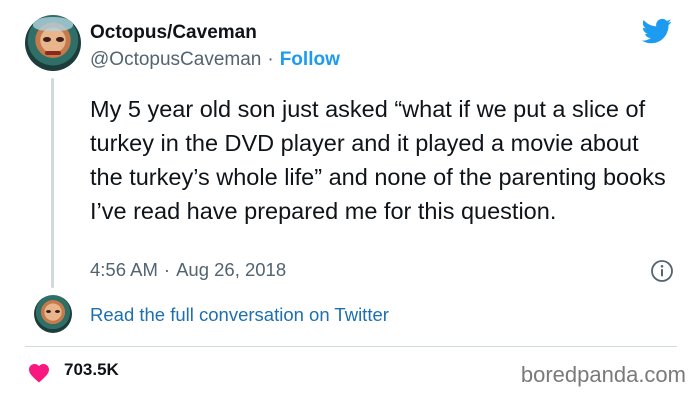  Describe the element at coordinates (239, 315) in the screenshot. I see `read-conversation-link: Read the full conversation on Twitter` at that location.